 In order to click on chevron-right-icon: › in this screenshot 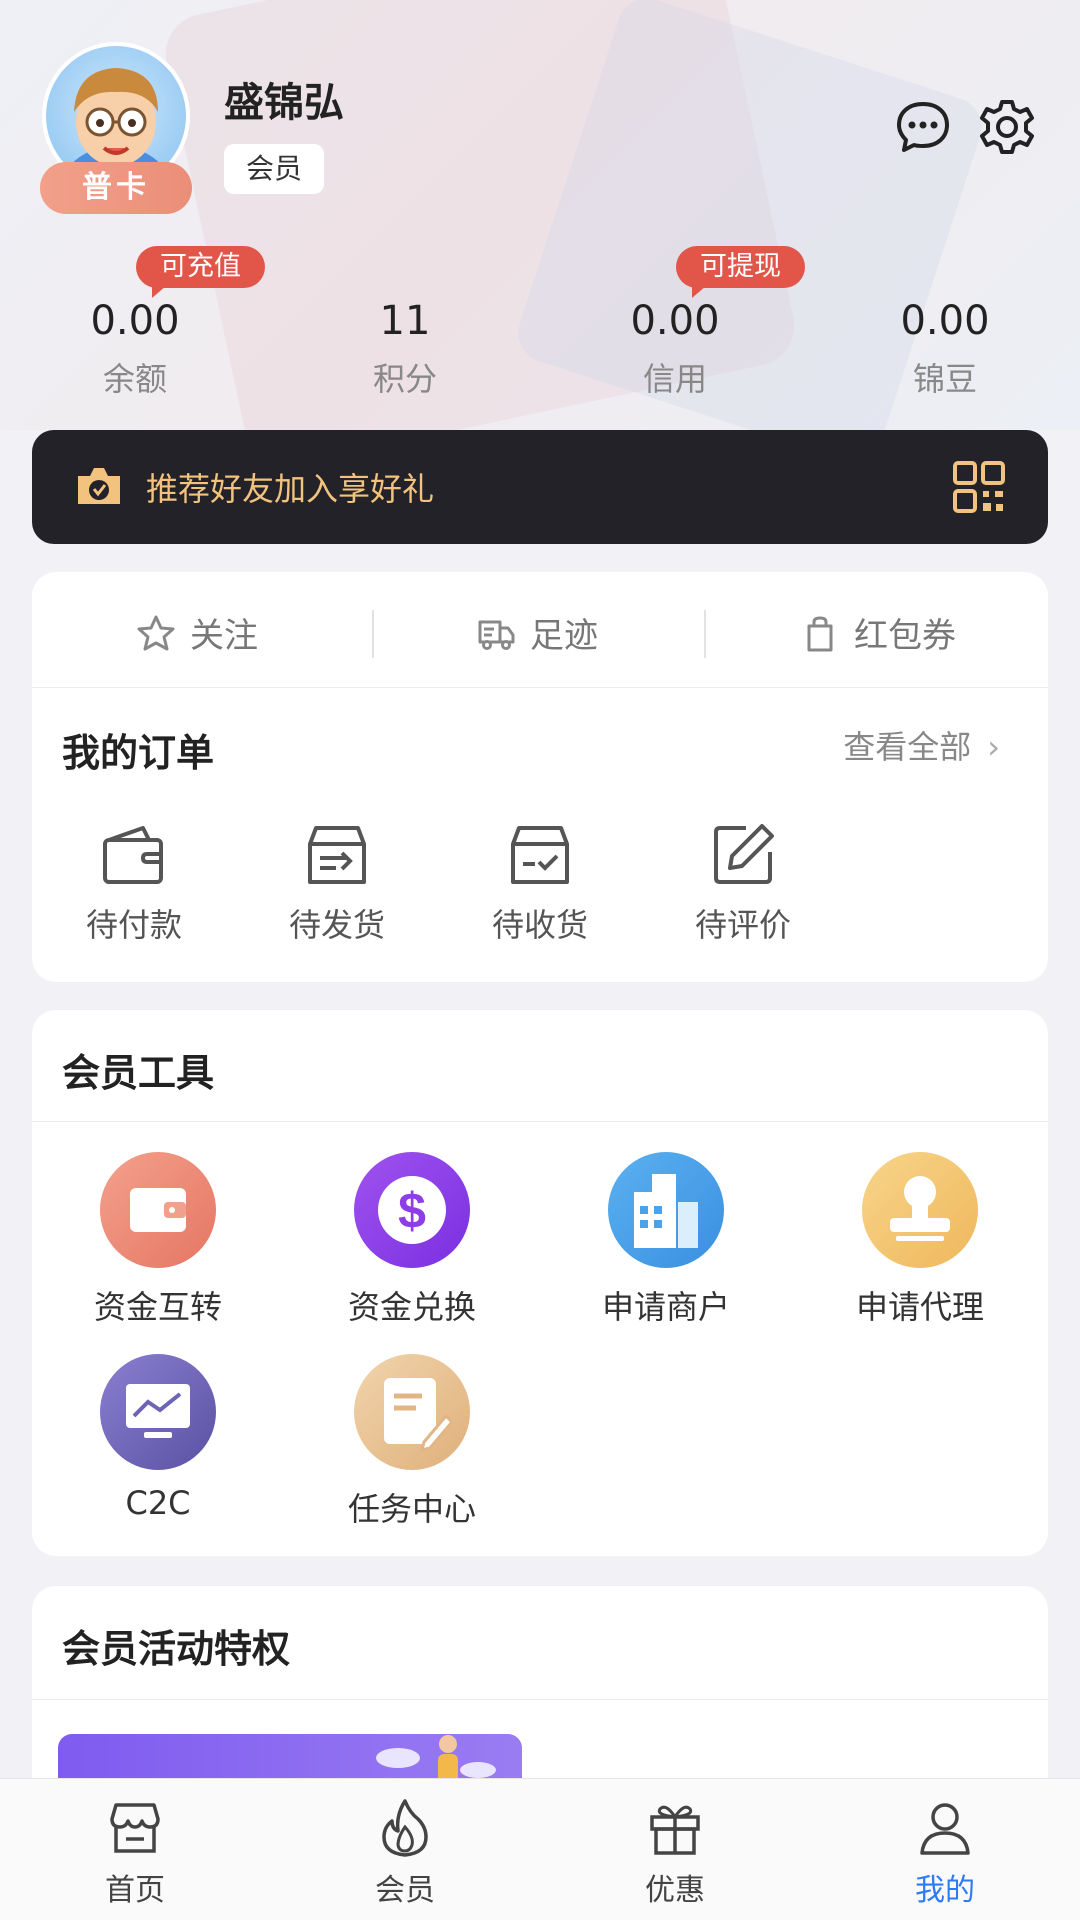, I will do `click(993, 747)`.